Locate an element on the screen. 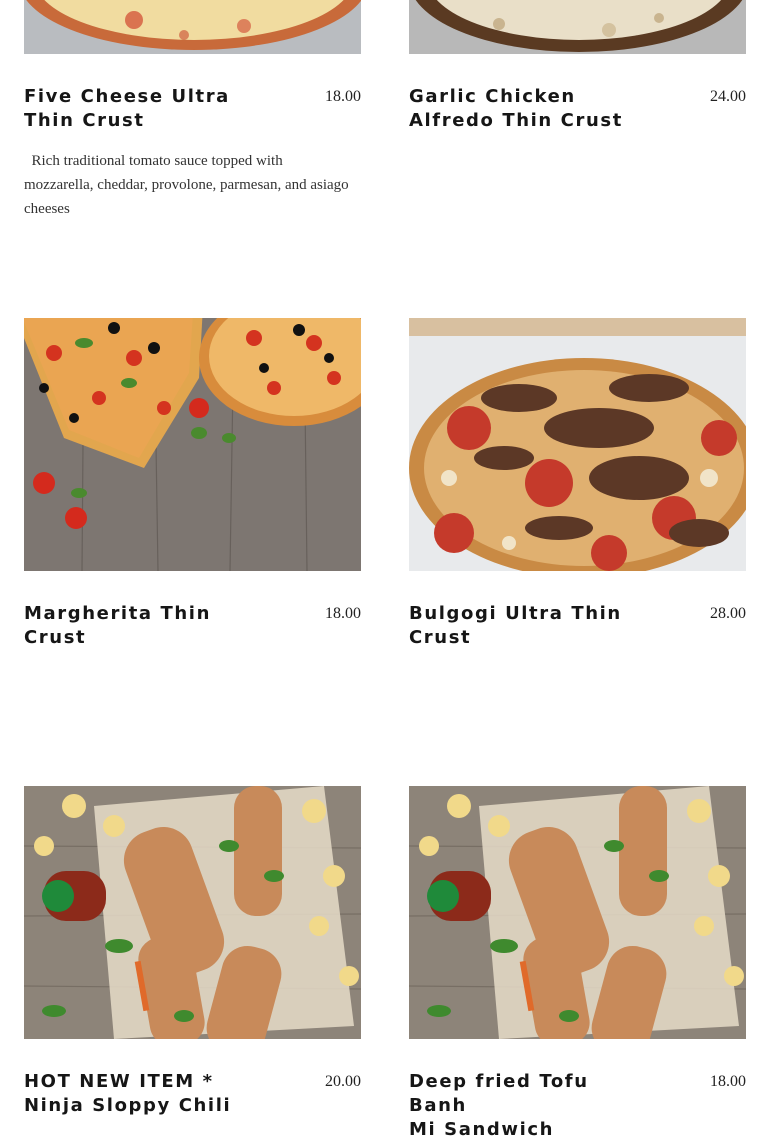 The height and width of the screenshot is (1142, 770). menu-item-margherita: Margherita Thin Crust 18.00 is located at coordinates (192, 632).